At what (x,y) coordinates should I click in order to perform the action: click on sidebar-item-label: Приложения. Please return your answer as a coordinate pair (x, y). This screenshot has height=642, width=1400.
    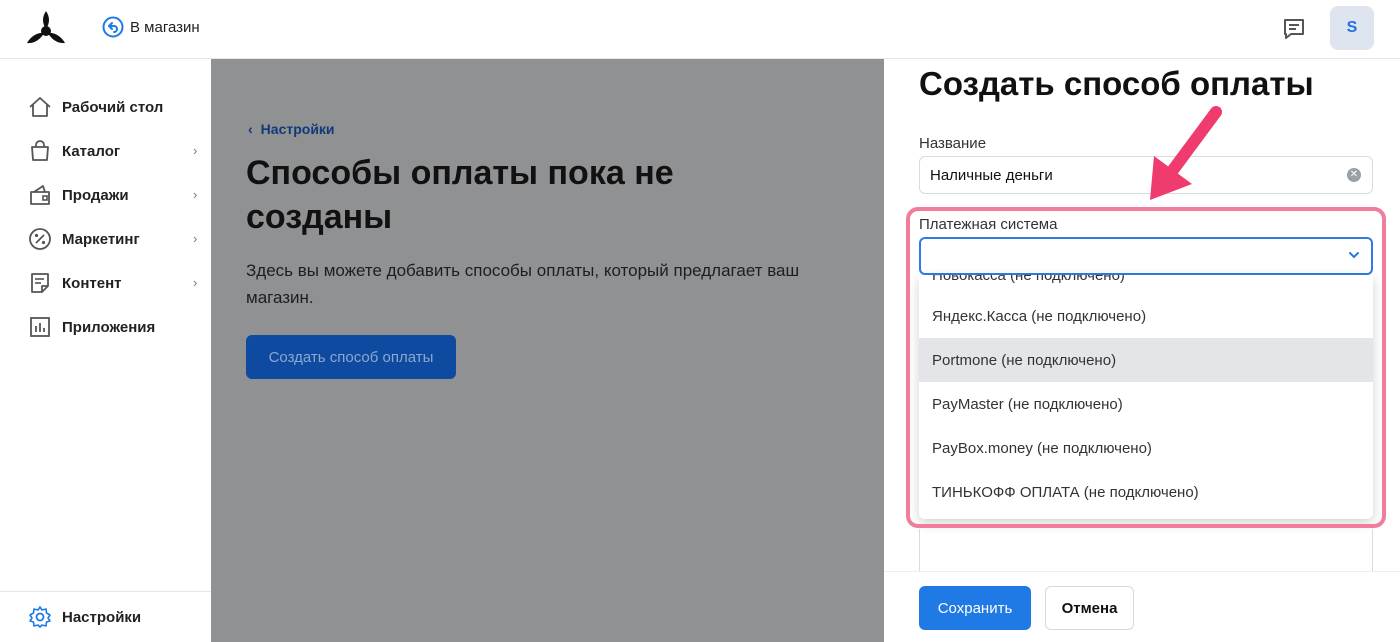
    Looking at the image, I should click on (109, 327).